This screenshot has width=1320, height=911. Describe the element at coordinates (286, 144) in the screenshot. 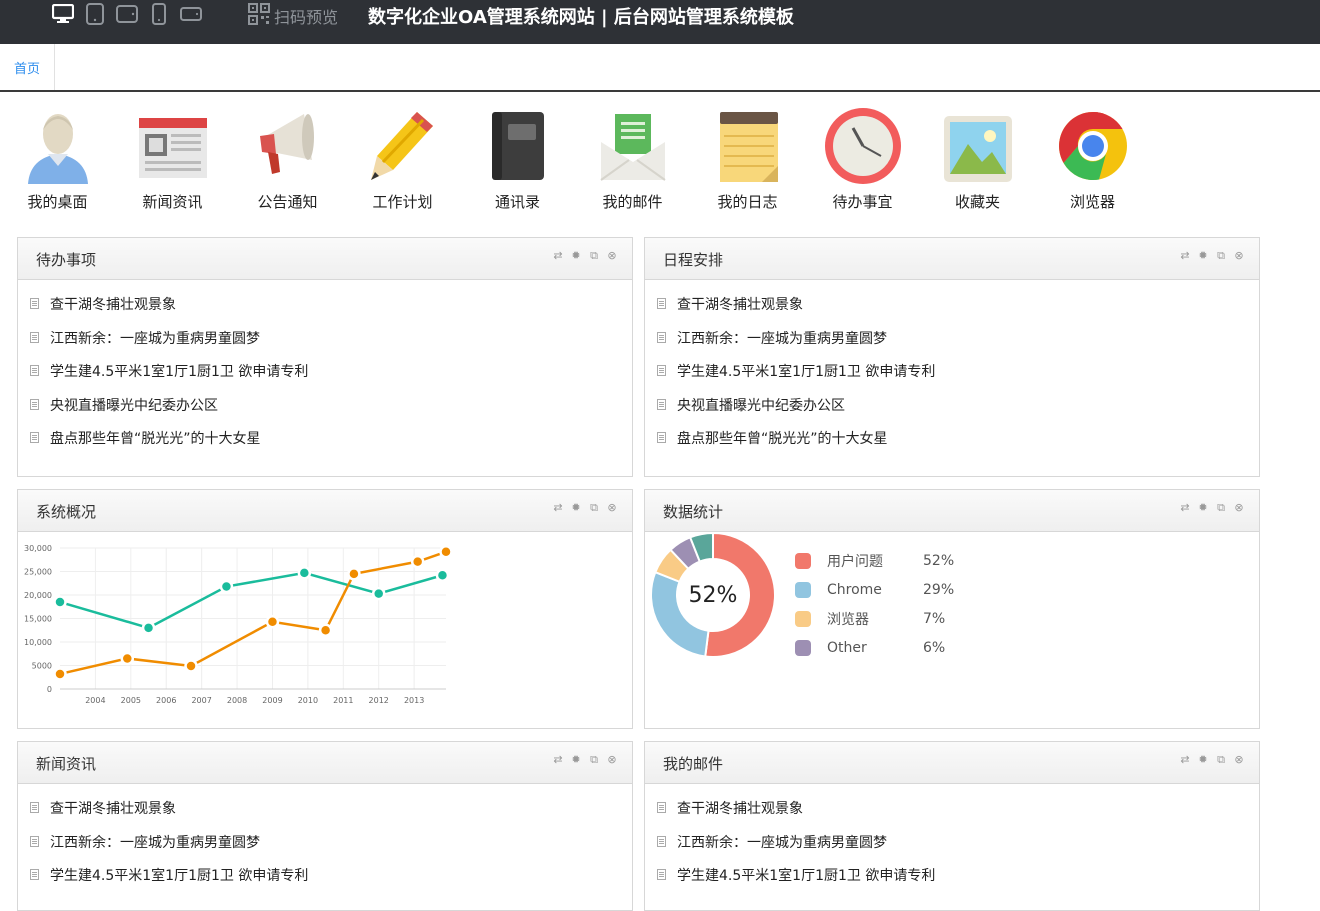

I see `megaphone-icon` at that location.